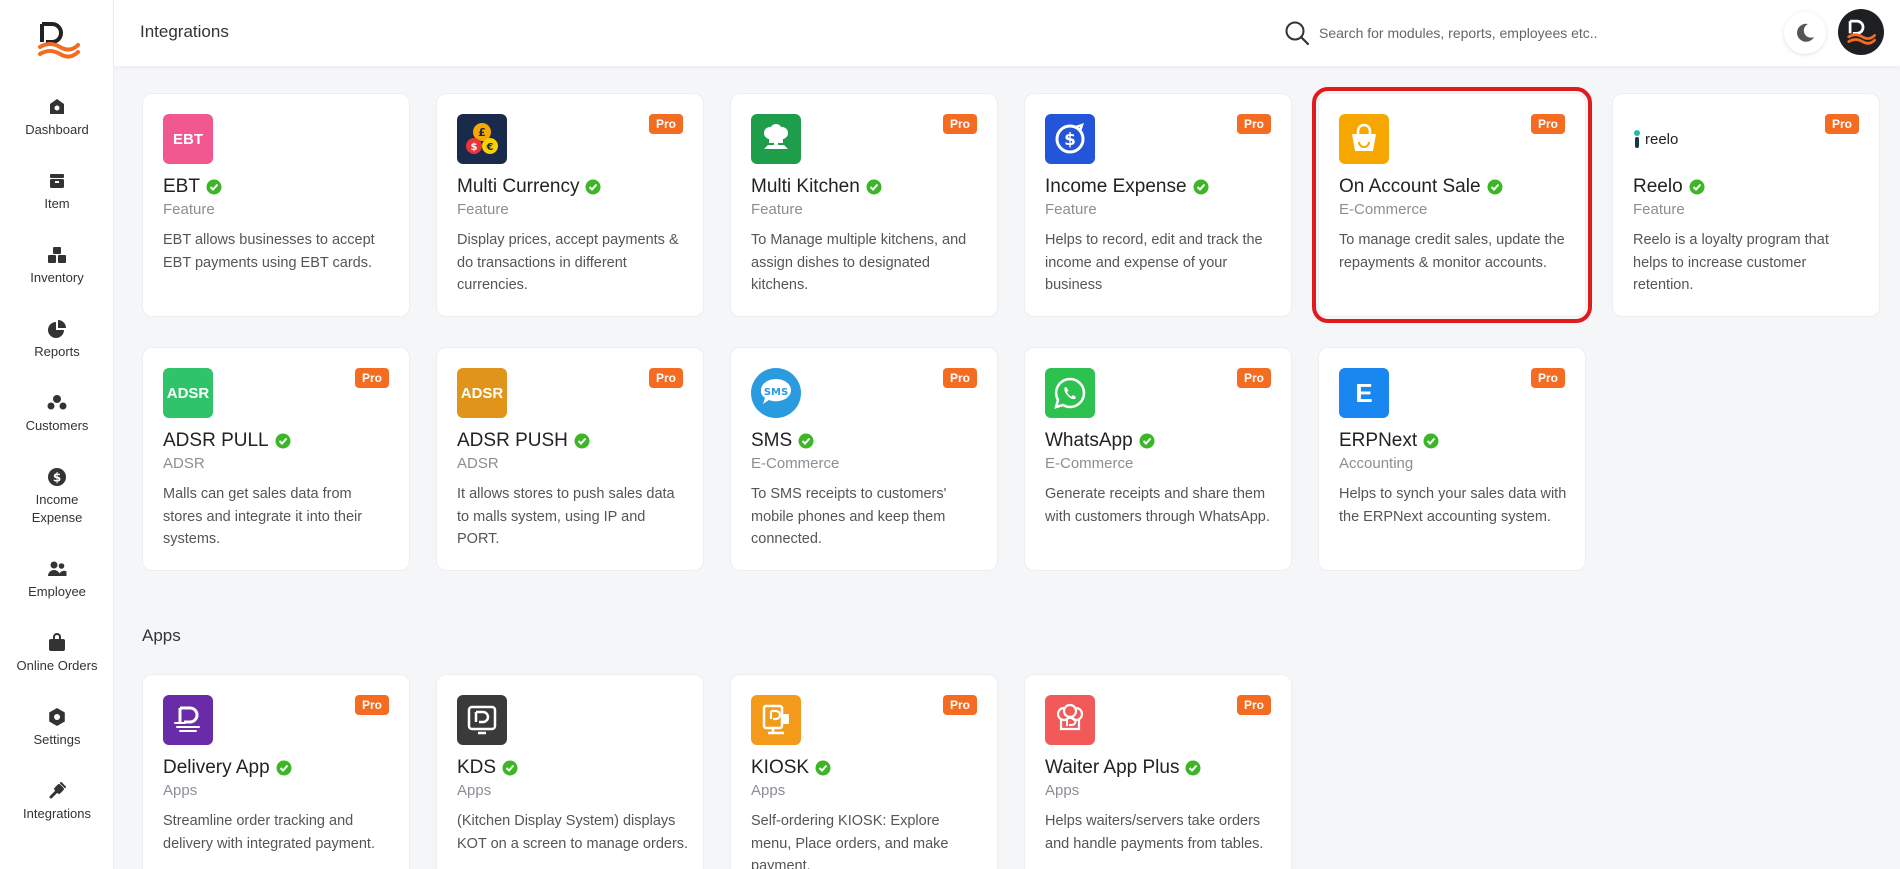 This screenshot has height=869, width=1900. Describe the element at coordinates (57, 802) in the screenshot. I see `sidebar-item-integrations: Integrations` at that location.